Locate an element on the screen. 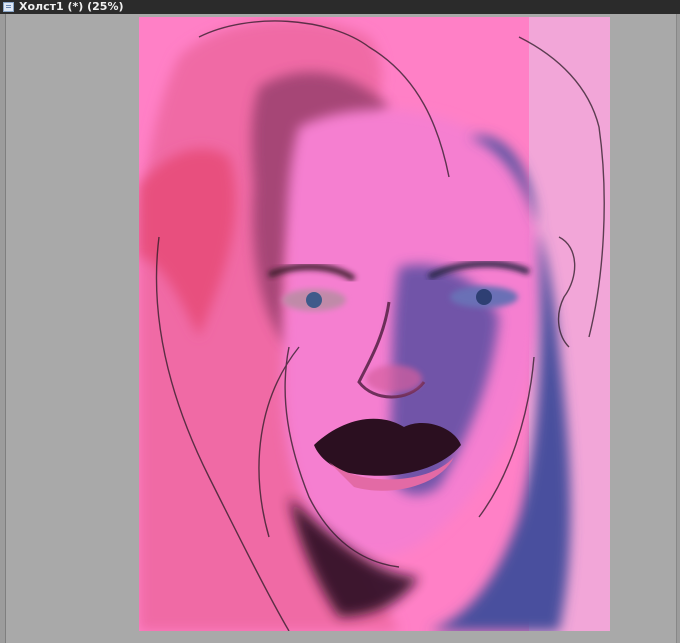 This screenshot has height=643, width=680. document-icon is located at coordinates (8, 7).